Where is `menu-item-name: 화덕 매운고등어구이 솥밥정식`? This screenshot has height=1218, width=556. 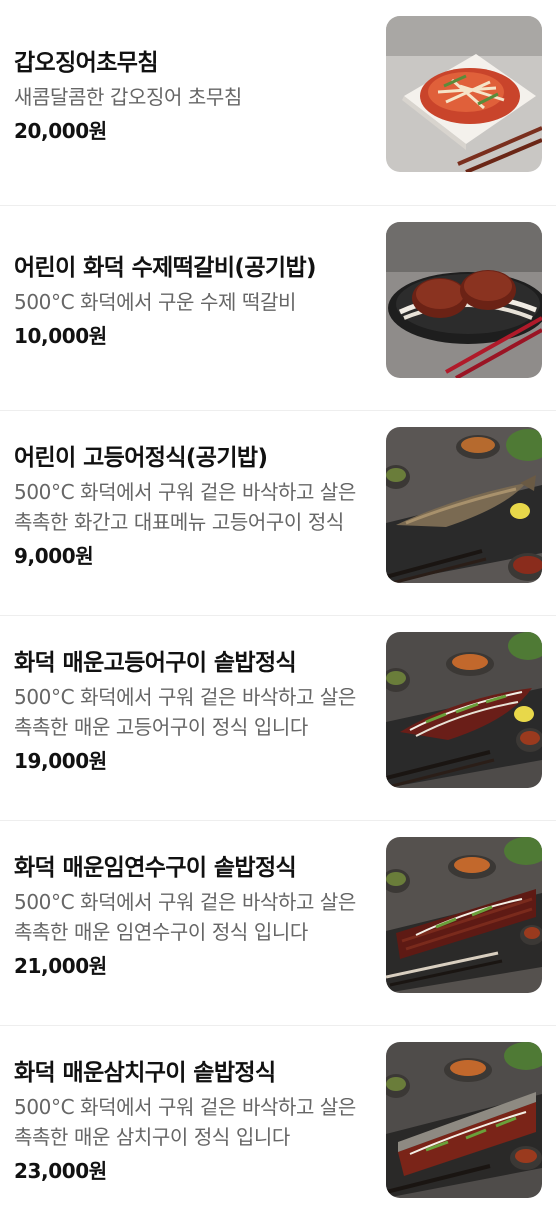
menu-item-name: 화덕 매운고등어구이 솥밥정식 is located at coordinates (155, 663).